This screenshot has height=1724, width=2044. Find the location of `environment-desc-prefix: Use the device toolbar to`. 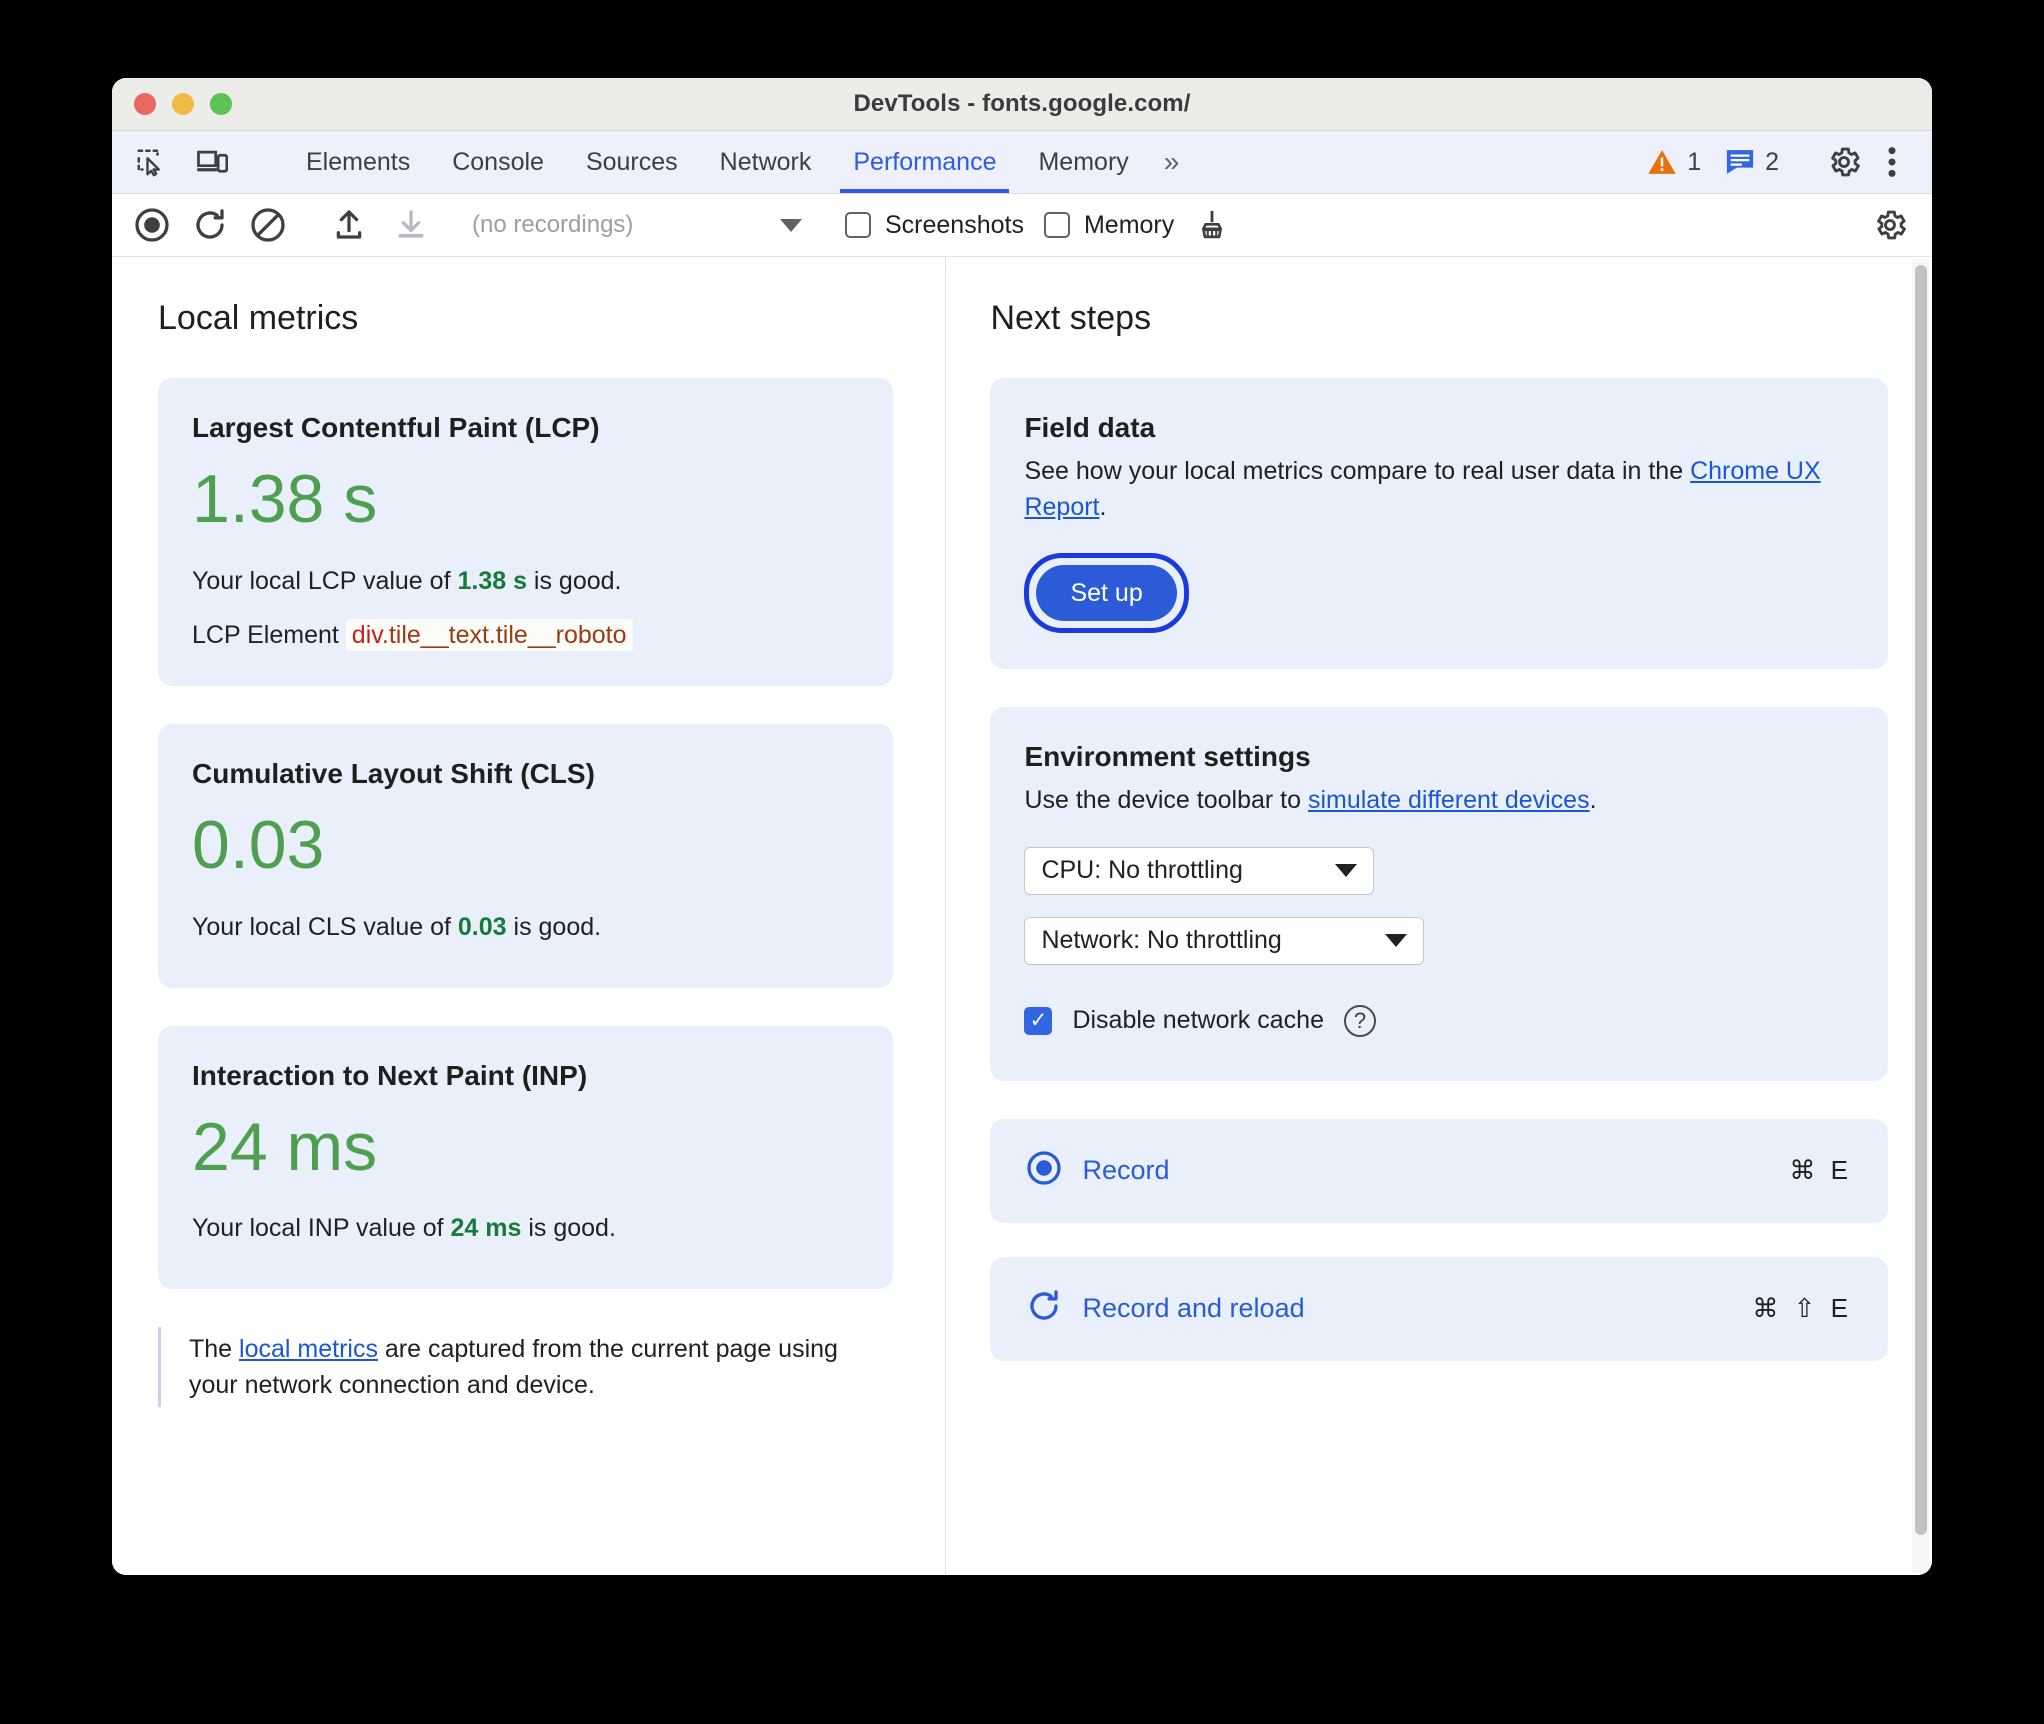

environment-desc-prefix: Use the device toolbar to is located at coordinates (1166, 800).